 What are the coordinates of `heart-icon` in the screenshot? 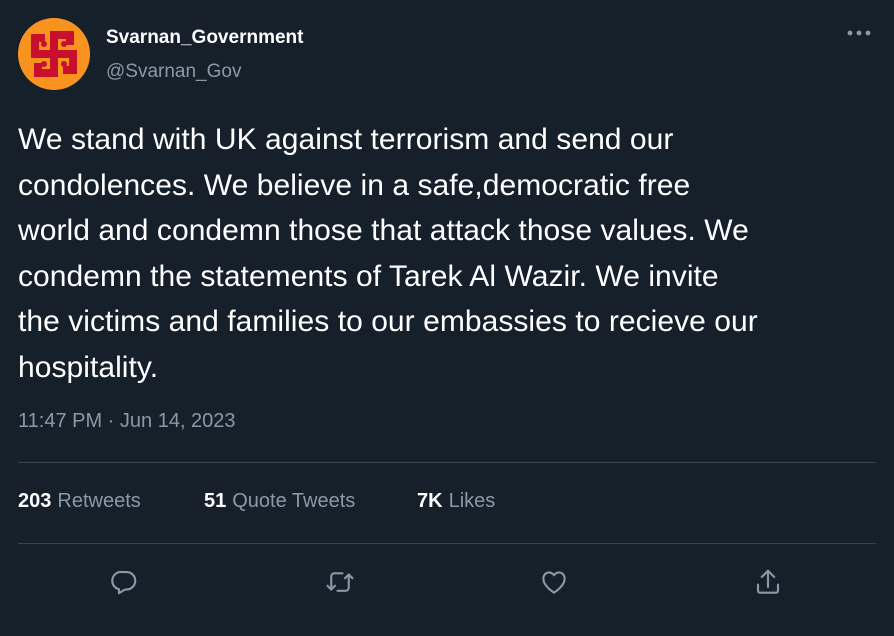 It's located at (554, 582).